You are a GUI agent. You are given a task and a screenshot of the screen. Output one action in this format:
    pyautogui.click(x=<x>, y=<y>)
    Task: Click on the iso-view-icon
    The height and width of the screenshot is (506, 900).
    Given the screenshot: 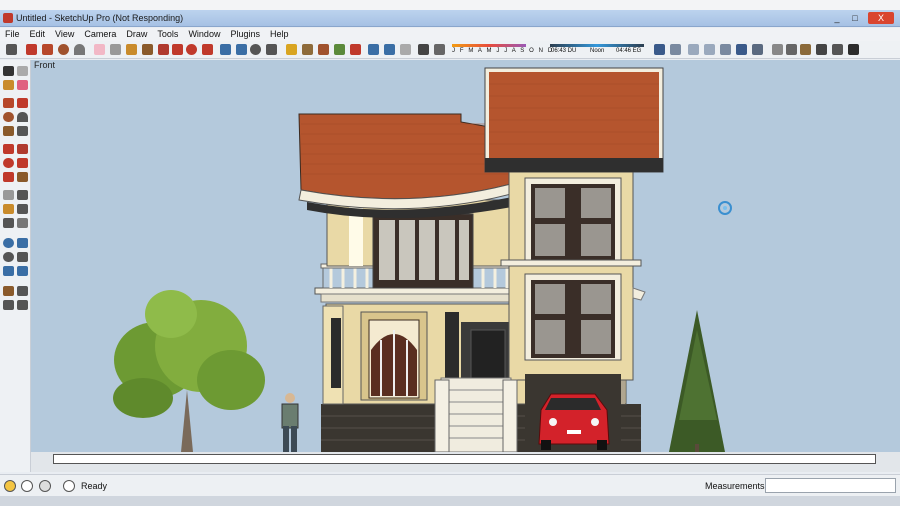 What is the action you would take?
    pyautogui.click(x=659, y=49)
    